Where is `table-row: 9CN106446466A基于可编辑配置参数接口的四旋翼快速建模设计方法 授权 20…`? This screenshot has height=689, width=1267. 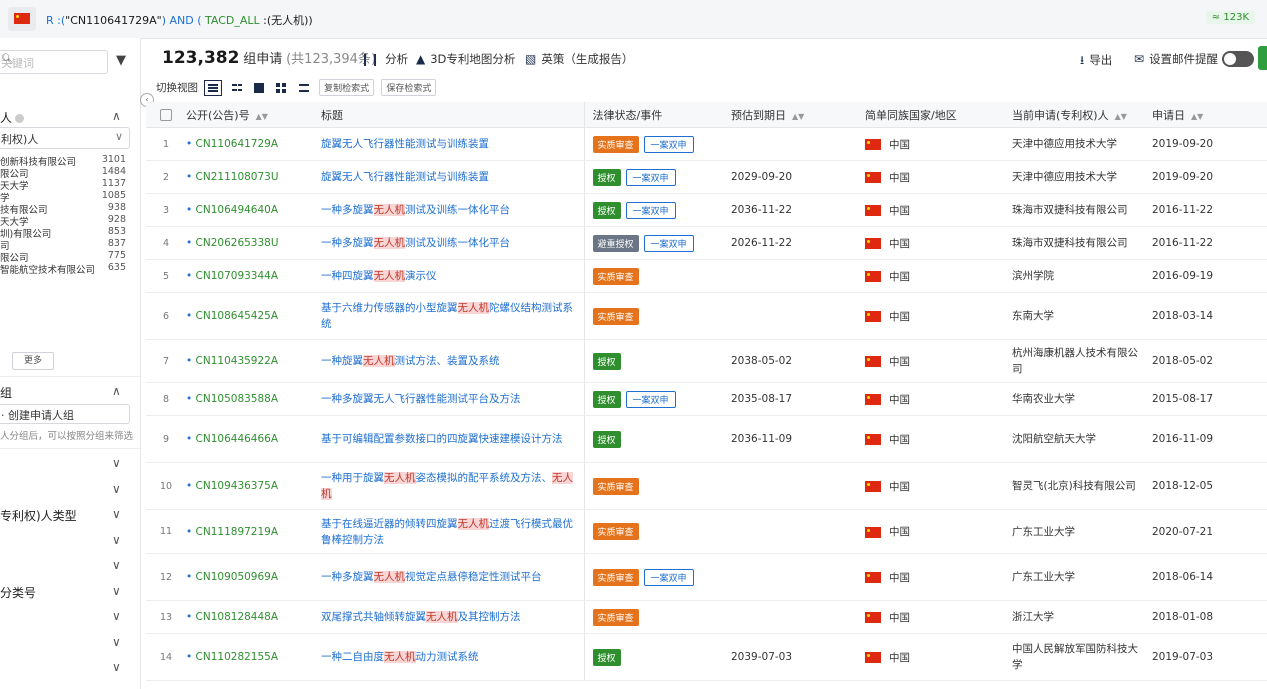 table-row: 9CN106446466A基于可编辑配置参数接口的四旋翼快速建模设计方法 授权 20… is located at coordinates (706, 439).